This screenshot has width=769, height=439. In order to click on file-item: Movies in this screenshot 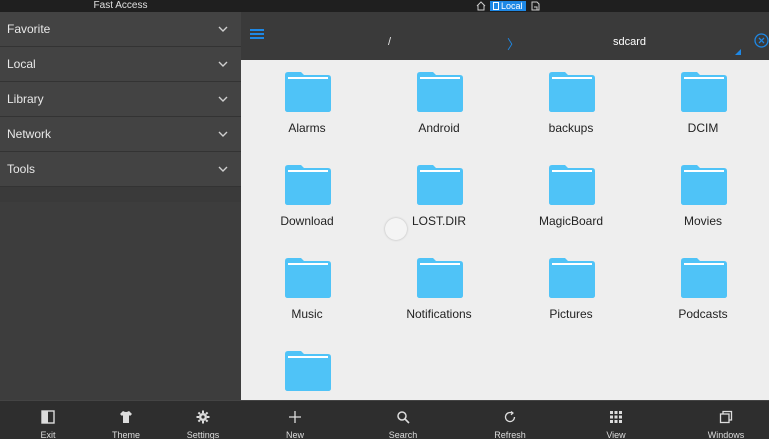, I will do `click(703, 198)`.